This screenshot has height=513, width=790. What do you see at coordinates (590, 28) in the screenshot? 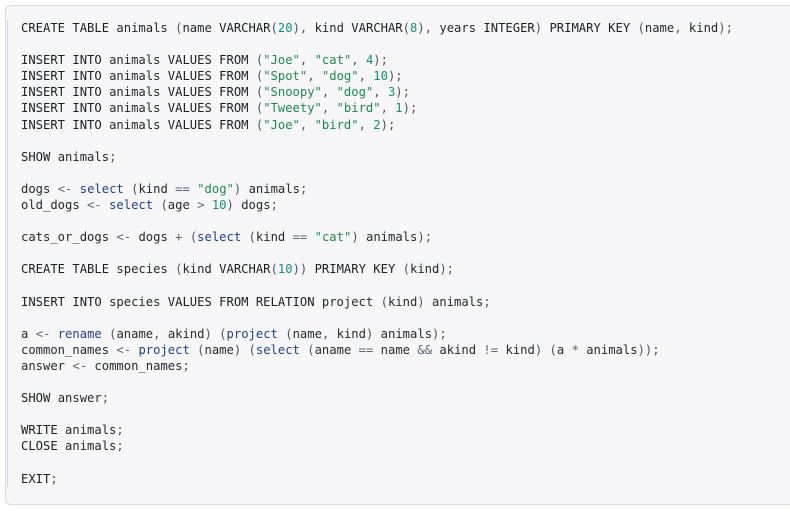
I see `code-token: PRIMARY KEY` at bounding box center [590, 28].